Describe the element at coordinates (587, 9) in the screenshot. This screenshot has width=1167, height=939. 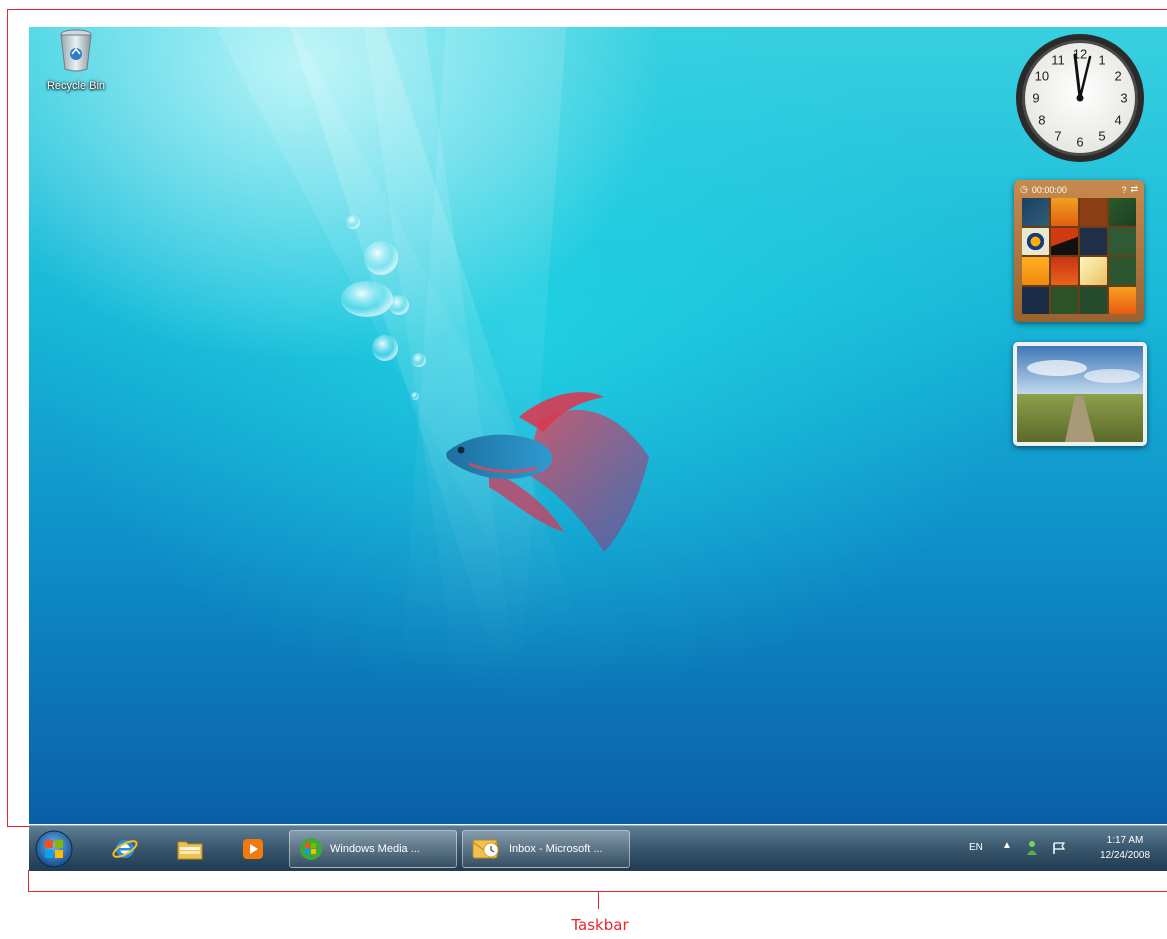
I see `annotation-line-top` at that location.